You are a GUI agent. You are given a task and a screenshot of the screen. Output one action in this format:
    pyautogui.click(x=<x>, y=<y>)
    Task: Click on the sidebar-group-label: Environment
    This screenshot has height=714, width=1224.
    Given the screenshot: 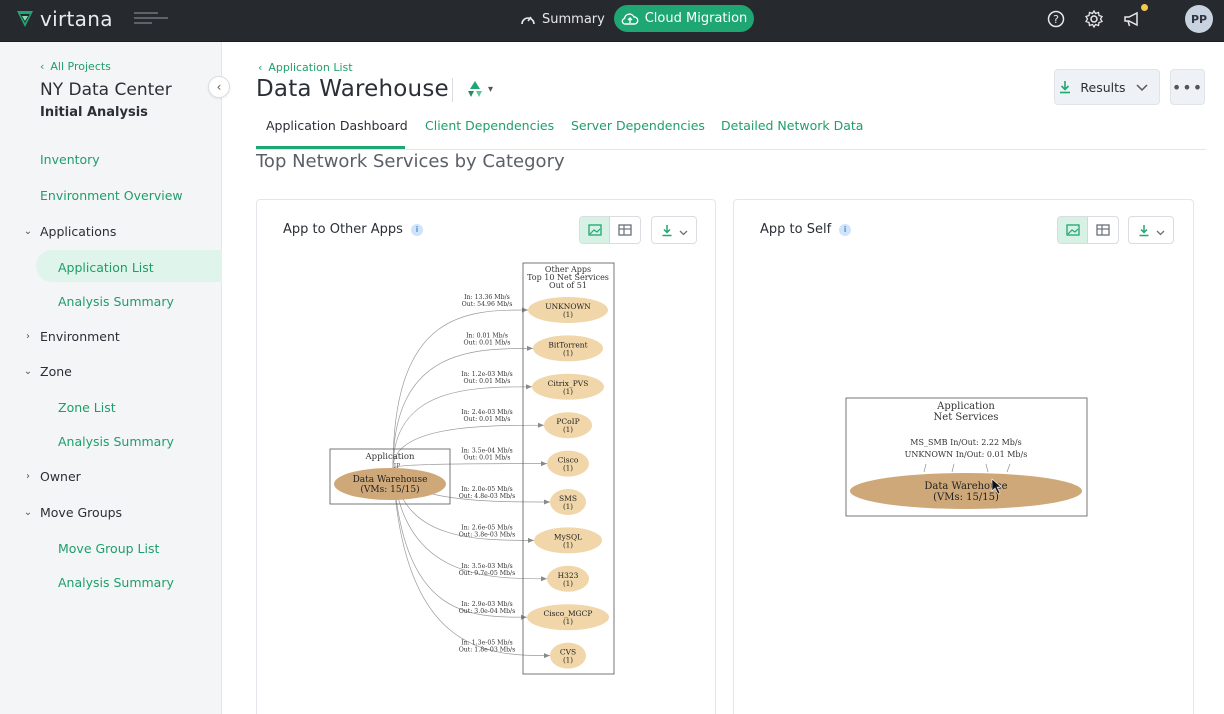 What is the action you would take?
    pyautogui.click(x=80, y=336)
    